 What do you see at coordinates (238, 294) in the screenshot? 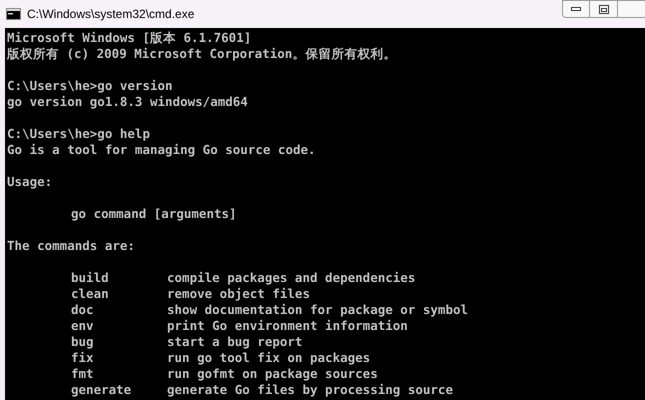
I see `command-description: remove object files` at bounding box center [238, 294].